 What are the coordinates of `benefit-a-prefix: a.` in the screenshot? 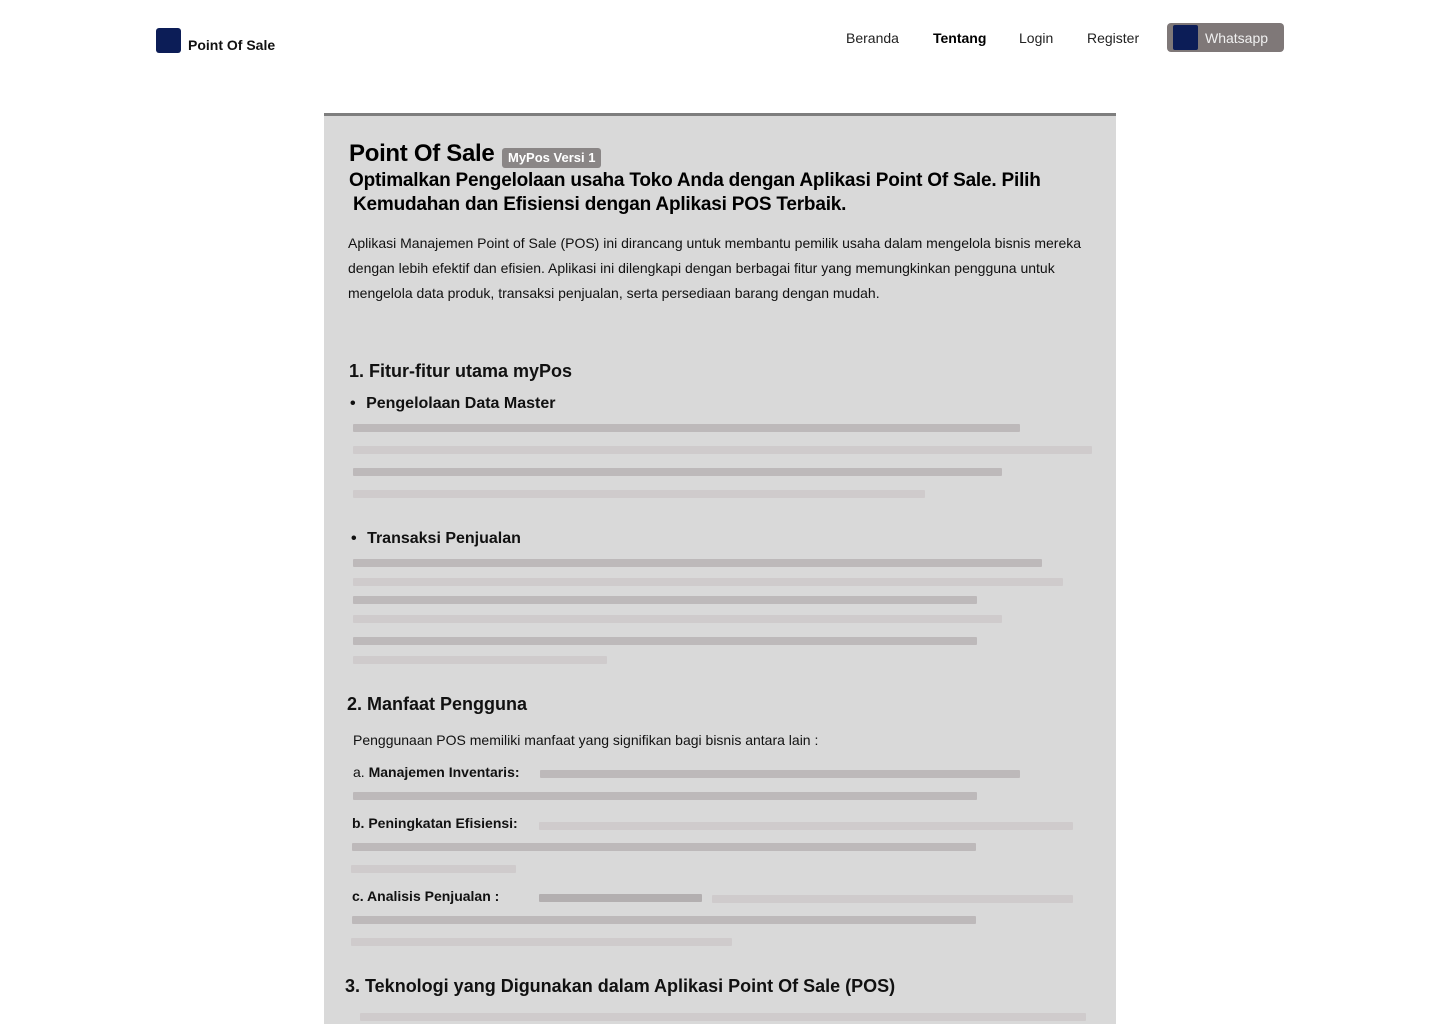 It's located at (359, 772).